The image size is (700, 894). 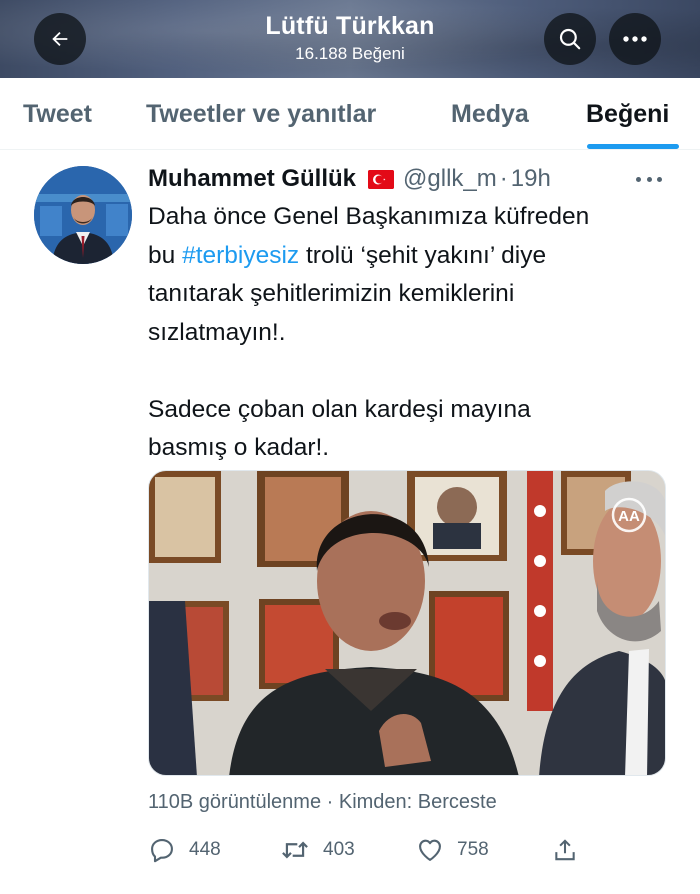 I want to click on profile-header: Lütfü Türkkan 16.188 Beğeni, so click(x=350, y=39).